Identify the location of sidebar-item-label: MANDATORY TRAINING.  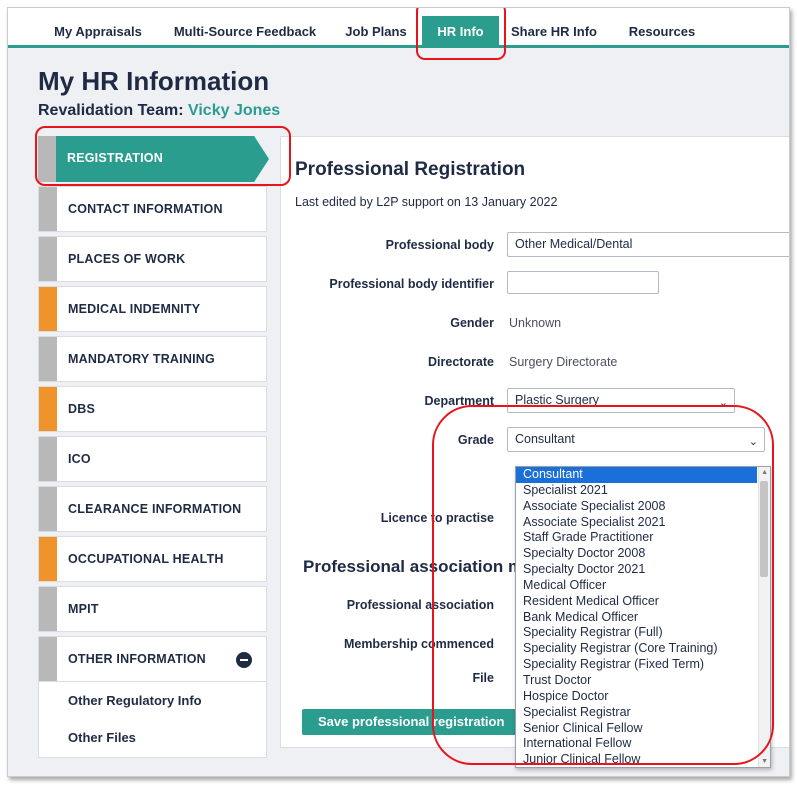
(141, 359).